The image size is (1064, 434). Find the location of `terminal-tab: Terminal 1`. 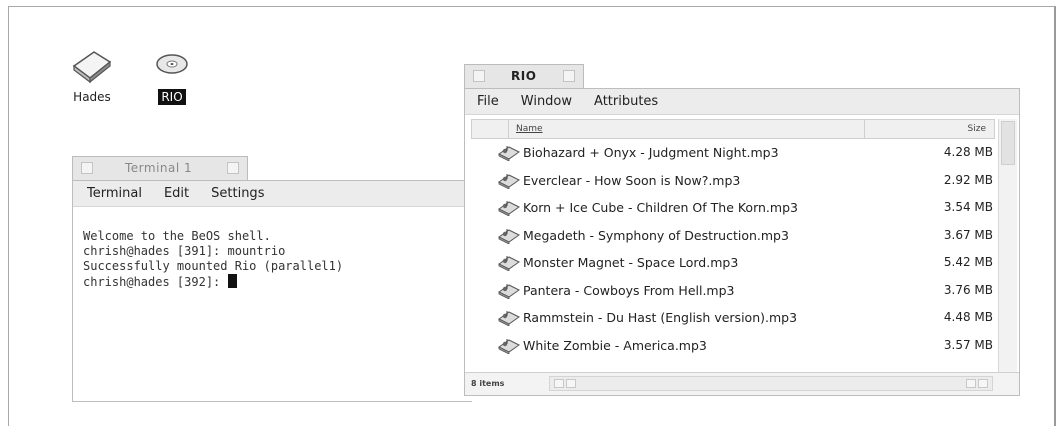

terminal-tab: Terminal 1 is located at coordinates (160, 168).